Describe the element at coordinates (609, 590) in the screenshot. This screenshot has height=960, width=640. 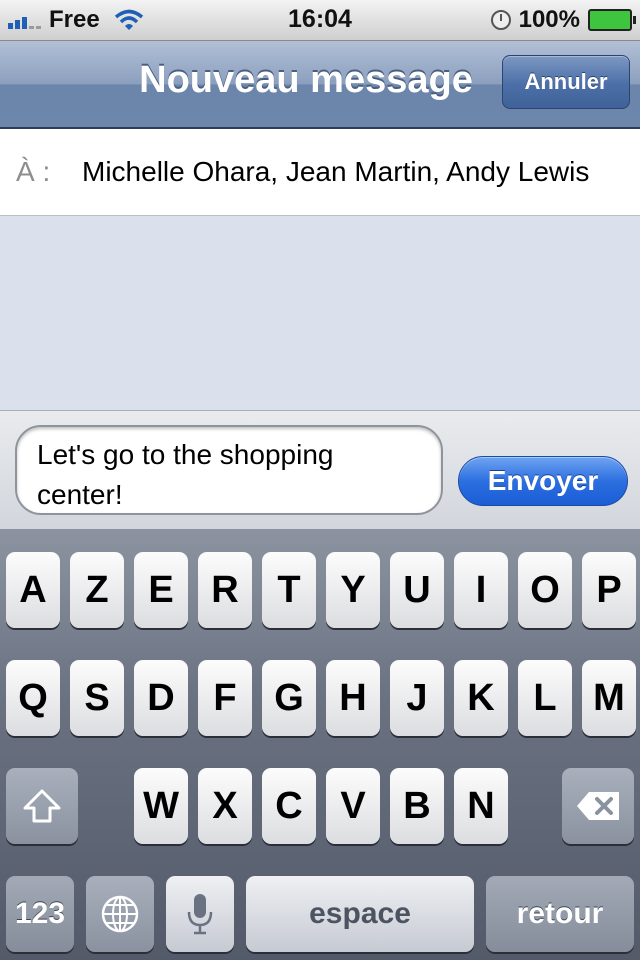
I see `key-p: P` at that location.